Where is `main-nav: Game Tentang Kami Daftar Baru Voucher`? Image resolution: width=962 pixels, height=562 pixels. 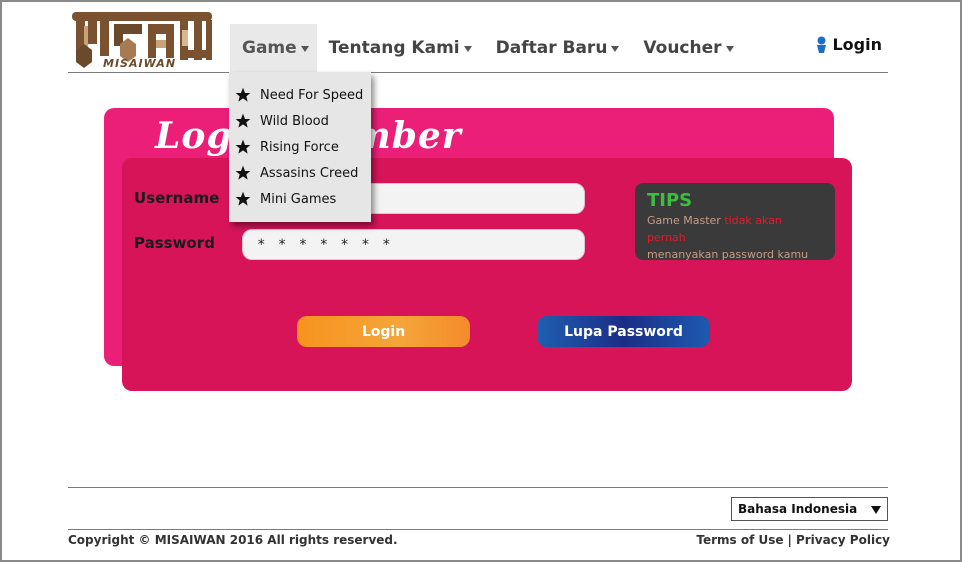
main-nav: Game Tentang Kami Daftar Baru Voucher is located at coordinates (488, 48).